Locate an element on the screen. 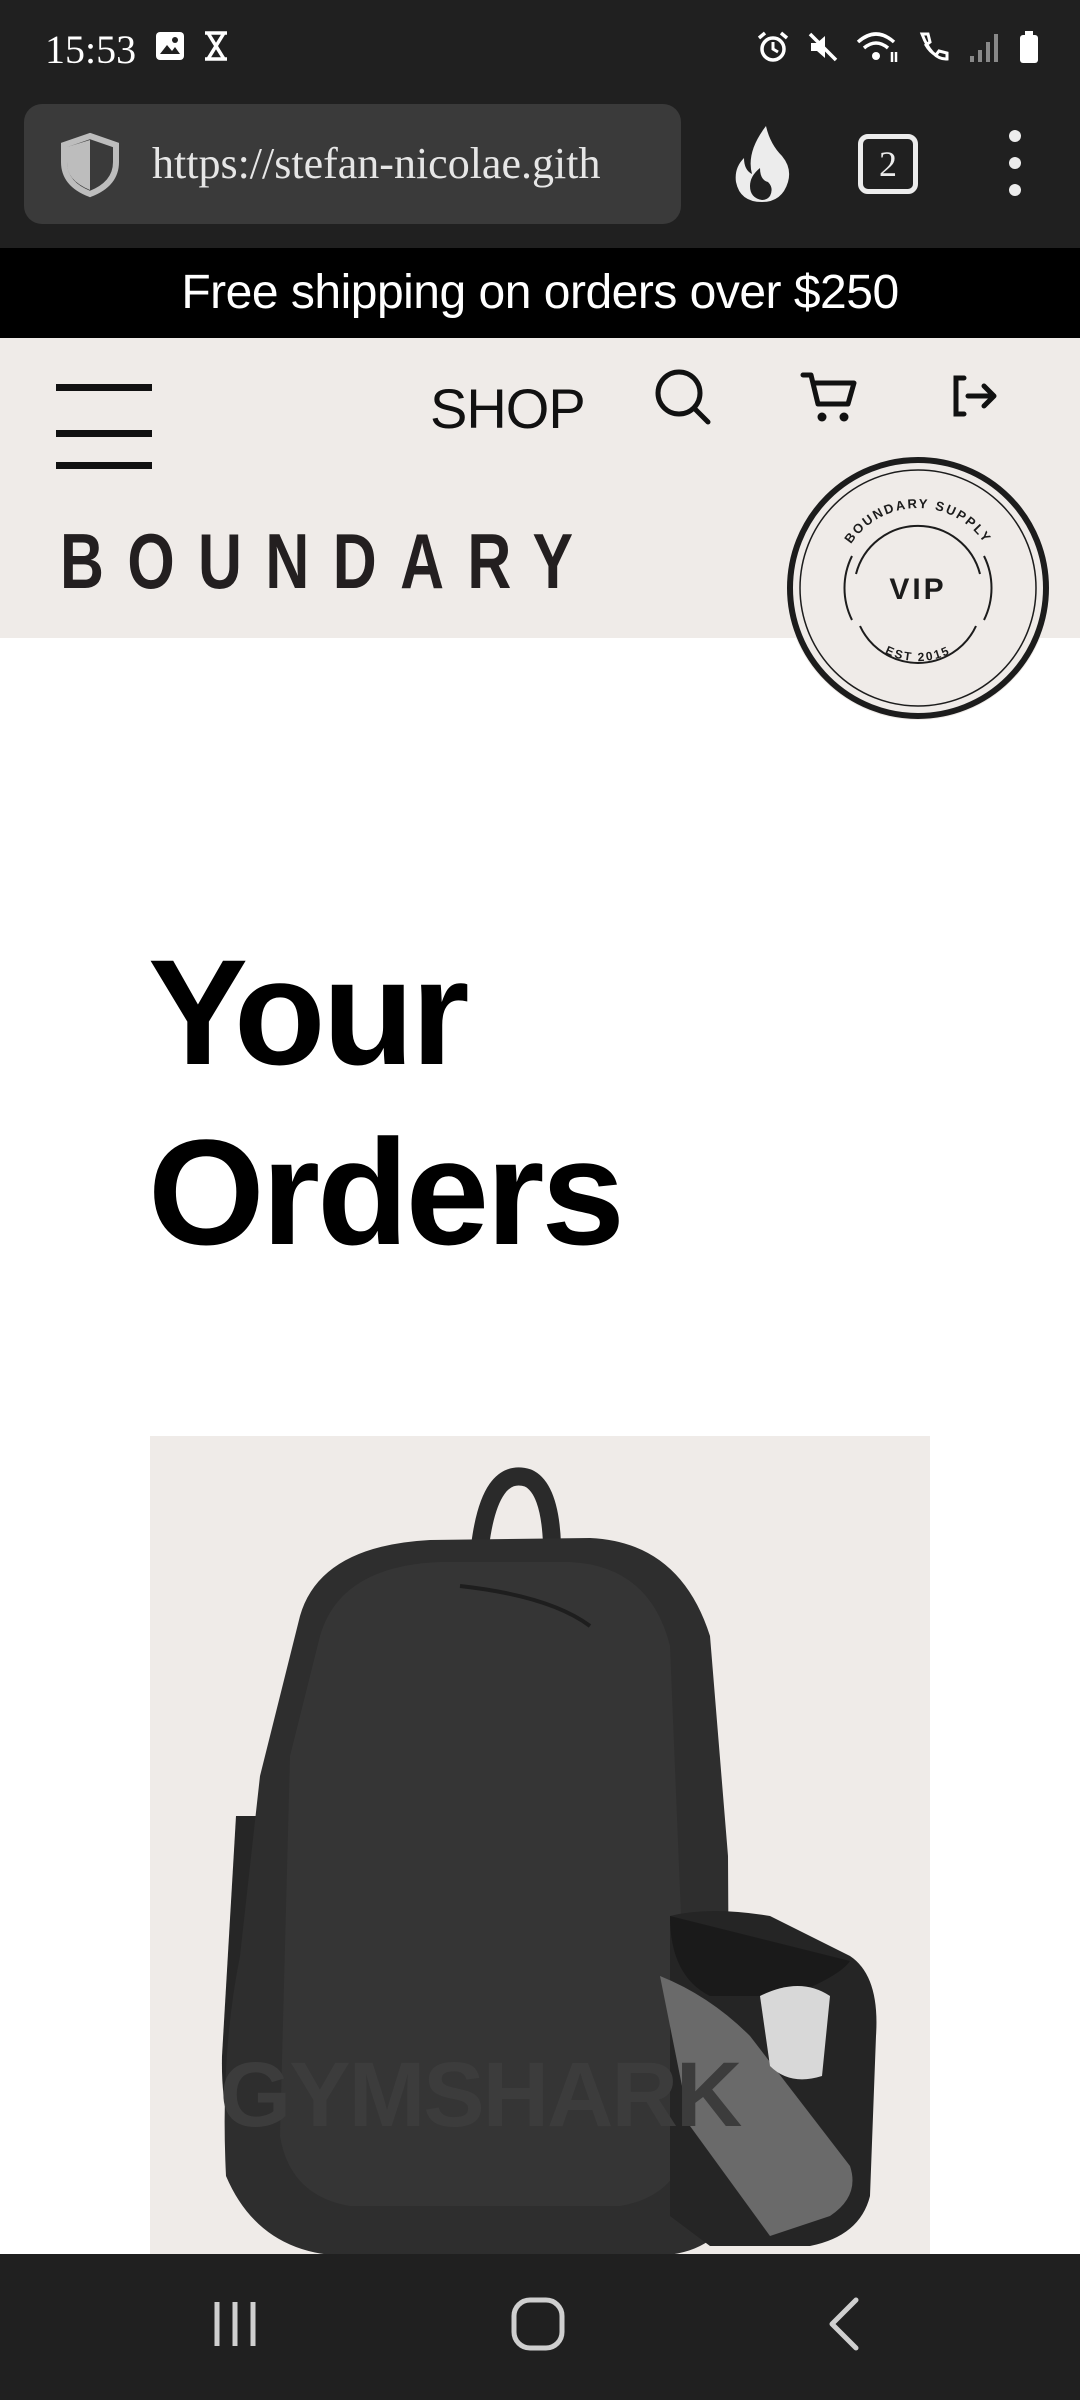  badge-center-text: VIP is located at coordinates (917, 589).